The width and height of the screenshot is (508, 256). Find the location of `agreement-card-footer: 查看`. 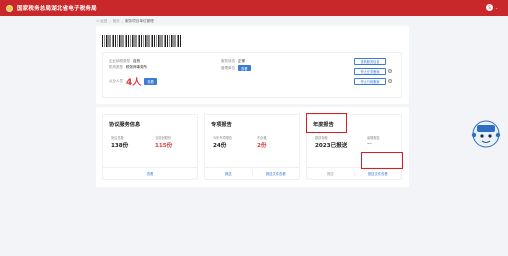

agreement-card-footer: 查看 is located at coordinates (150, 173).